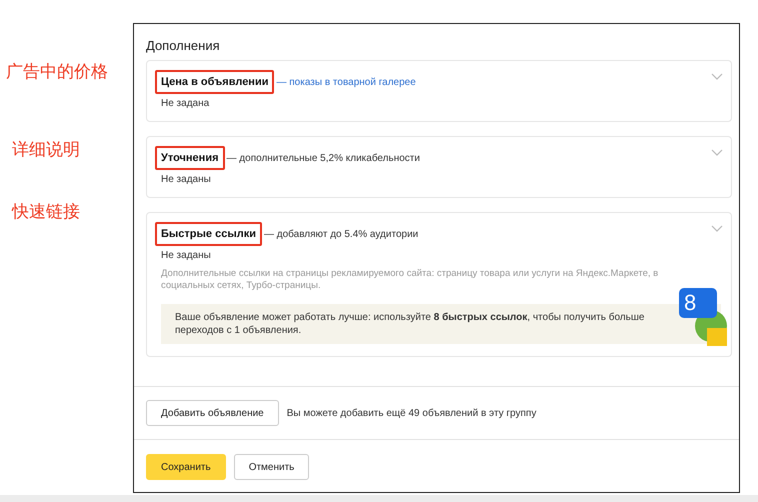  What do you see at coordinates (208, 234) in the screenshot?
I see `card-title: Быстрые ссылки` at bounding box center [208, 234].